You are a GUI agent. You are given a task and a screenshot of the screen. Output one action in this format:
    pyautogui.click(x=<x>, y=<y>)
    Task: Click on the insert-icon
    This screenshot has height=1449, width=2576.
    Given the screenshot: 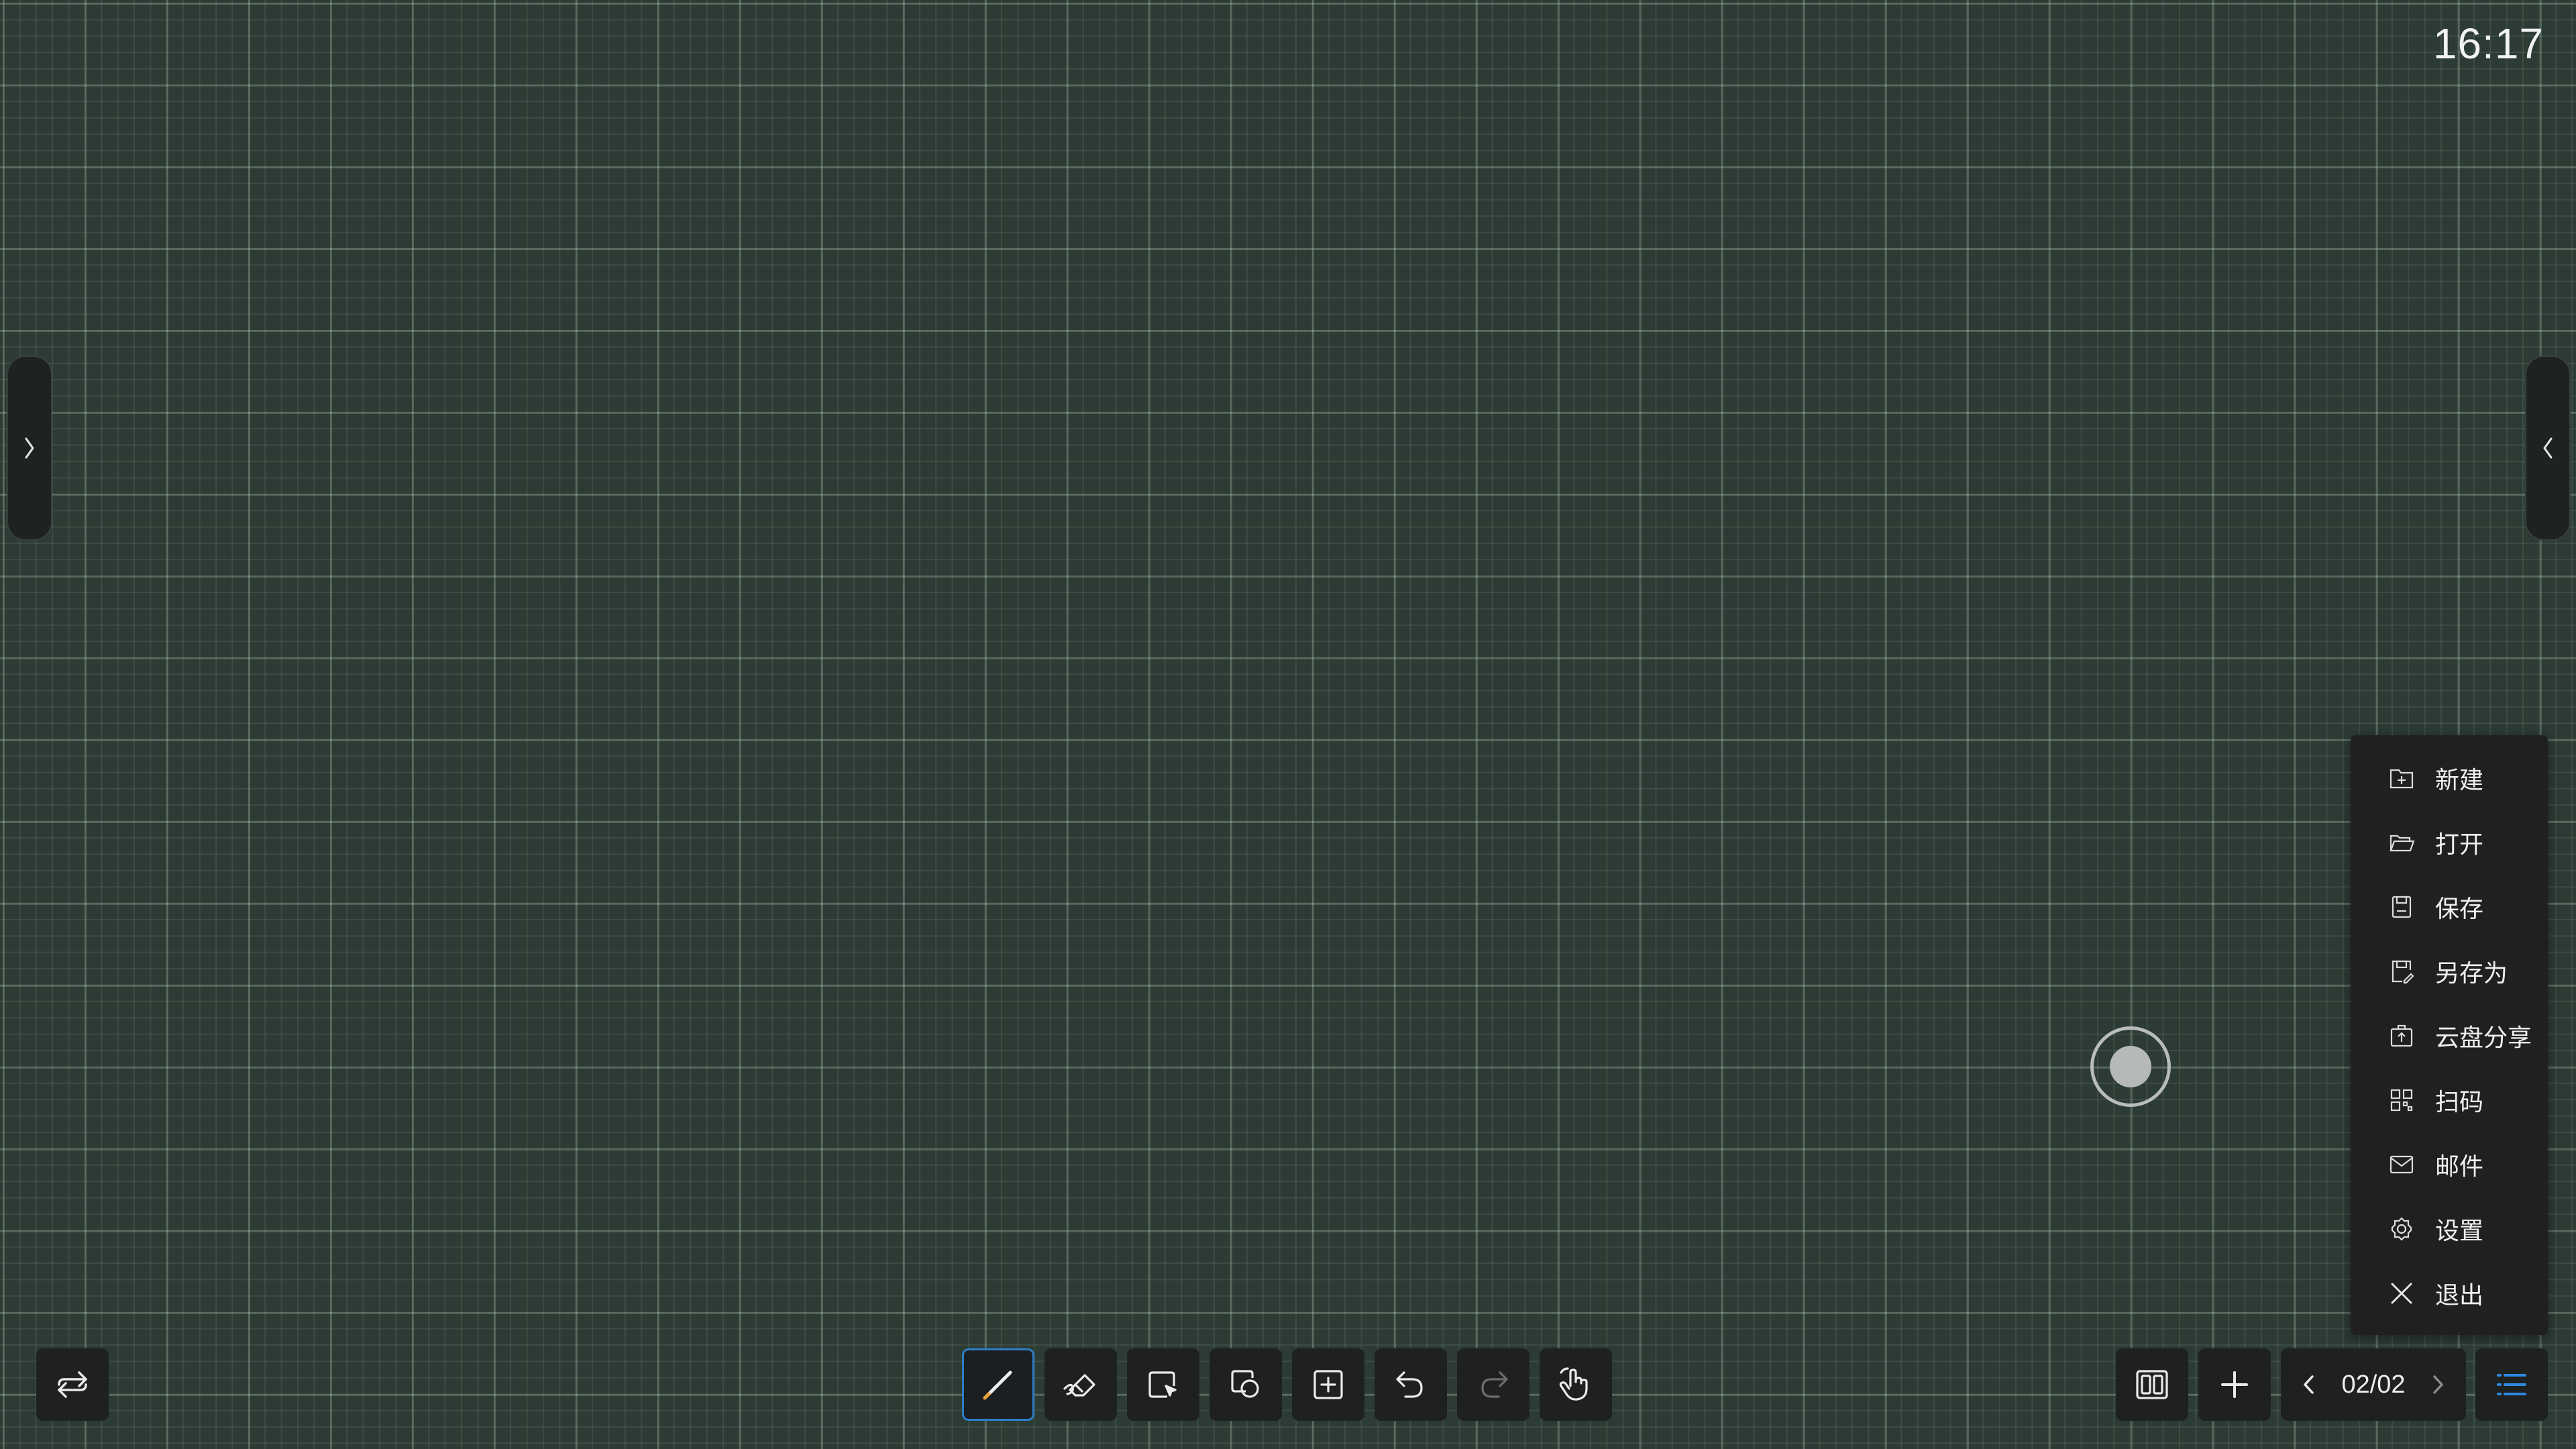 What is the action you would take?
    pyautogui.click(x=1328, y=1384)
    